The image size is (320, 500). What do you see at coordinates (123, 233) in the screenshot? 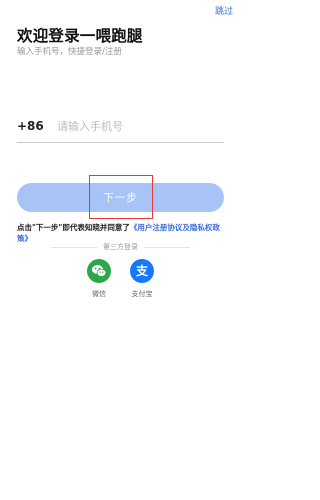
I see `agreement-text: 点击"下一步"即代表知晓并同意了《用户注册协议及隐私权政策》` at bounding box center [123, 233].